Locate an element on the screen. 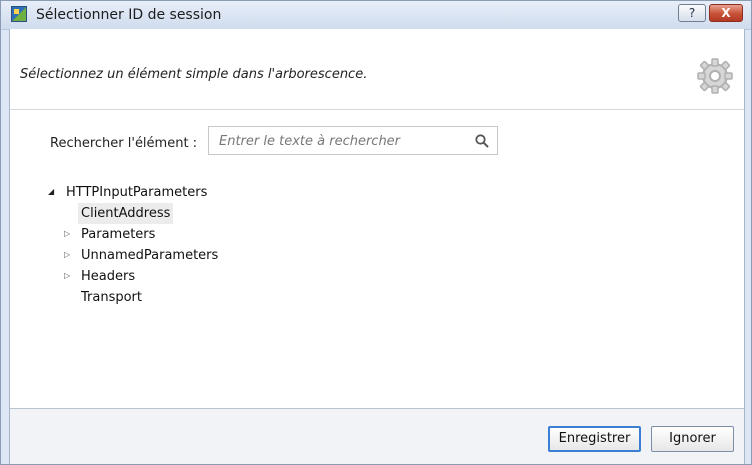  window-controls: ? X is located at coordinates (710, 13).